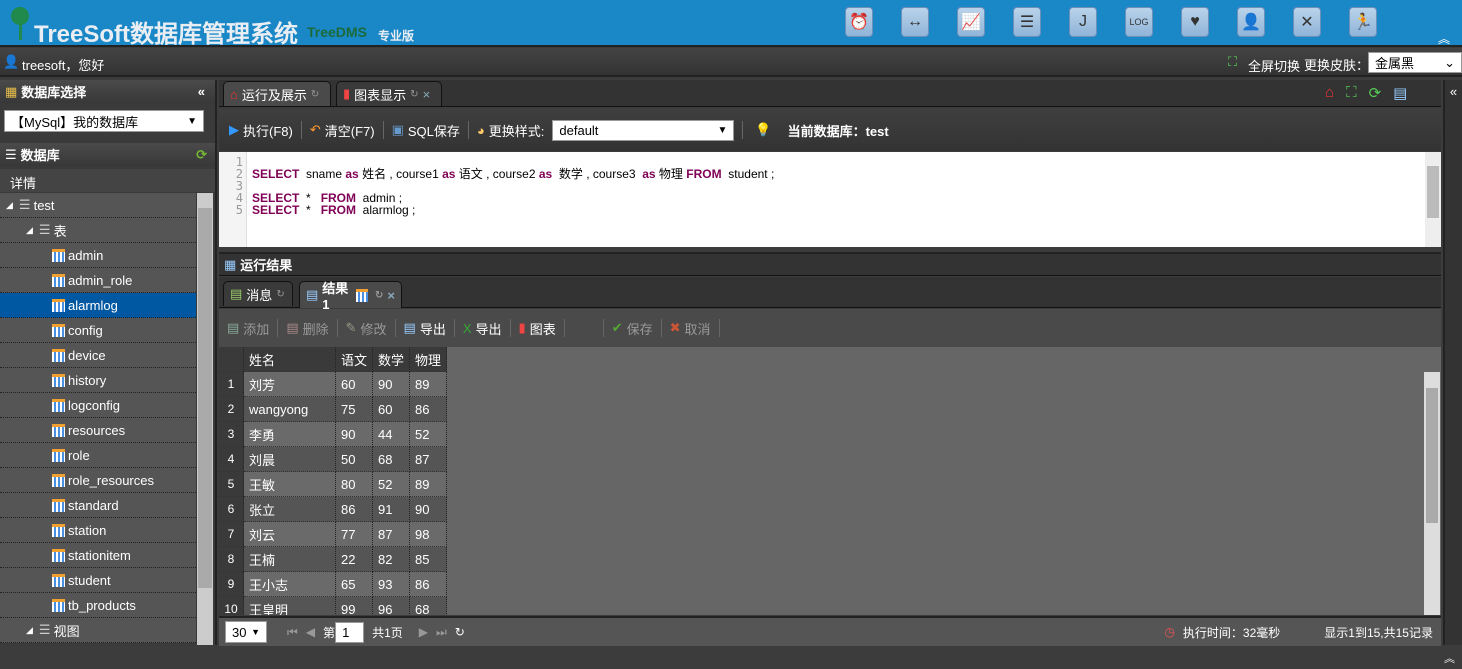 The height and width of the screenshot is (669, 1462). I want to click on add-button: ▤ 添加, so click(248, 328).